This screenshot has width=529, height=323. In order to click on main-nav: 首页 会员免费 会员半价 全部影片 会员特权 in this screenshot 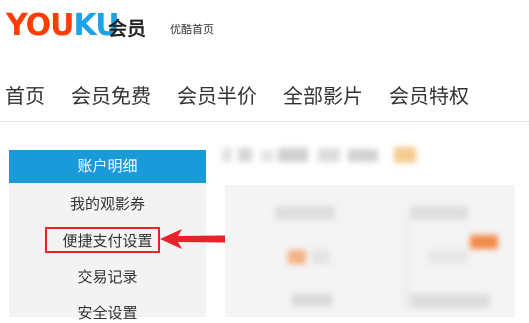, I will do `click(247, 94)`.